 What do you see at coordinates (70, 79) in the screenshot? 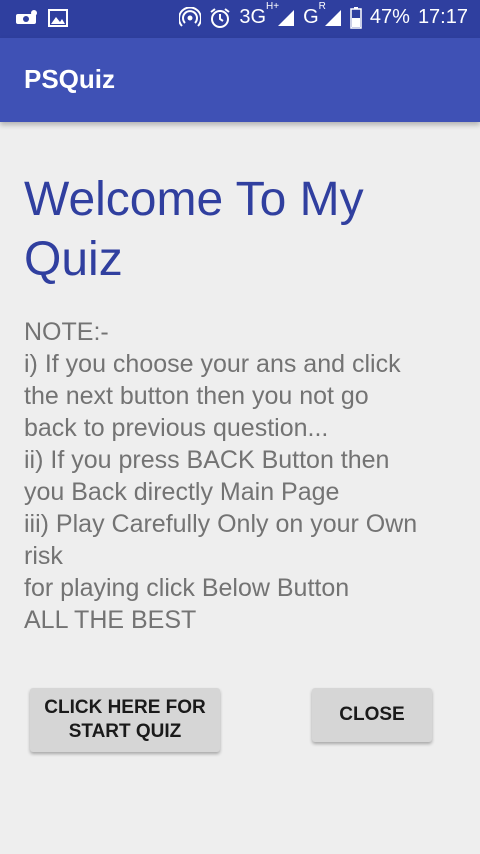
I see `app-title: PSQuiz` at bounding box center [70, 79].